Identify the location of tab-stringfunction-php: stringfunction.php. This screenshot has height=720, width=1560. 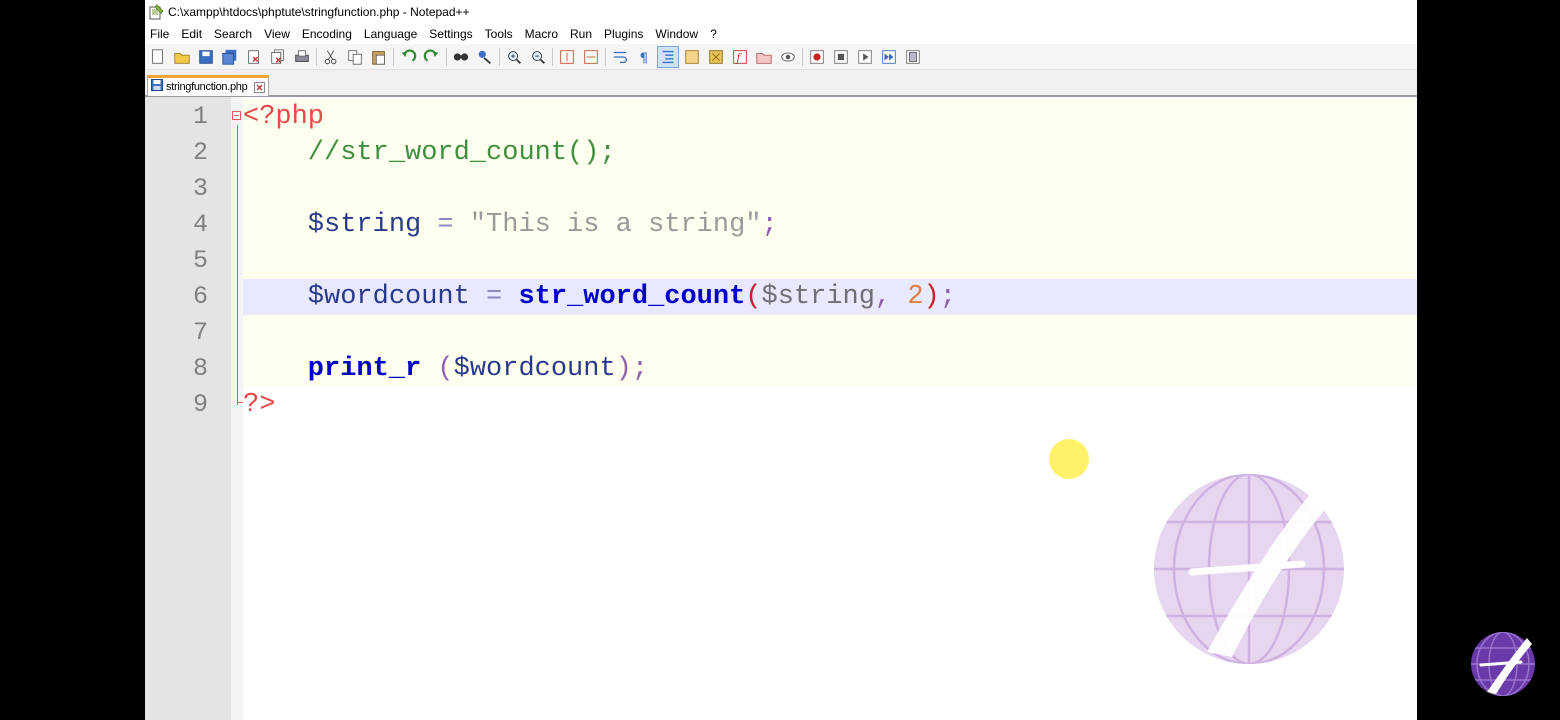
(208, 85).